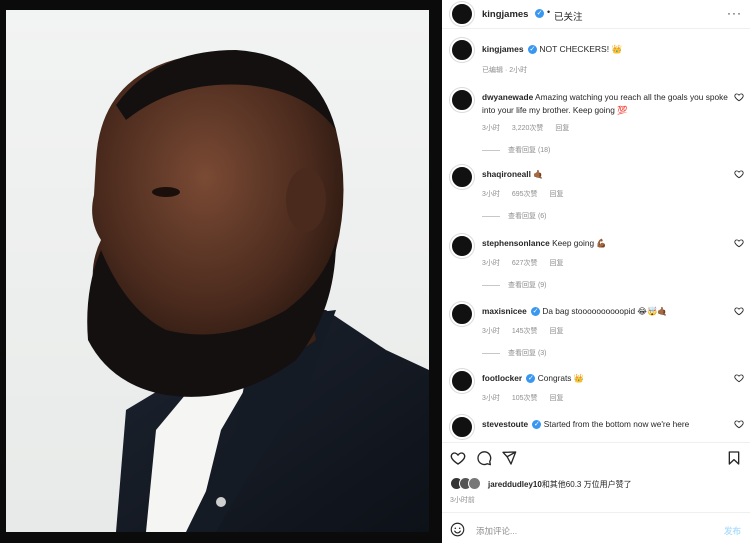  What do you see at coordinates (492, 70) in the screenshot?
I see `edited-label: 已编辑` at bounding box center [492, 70].